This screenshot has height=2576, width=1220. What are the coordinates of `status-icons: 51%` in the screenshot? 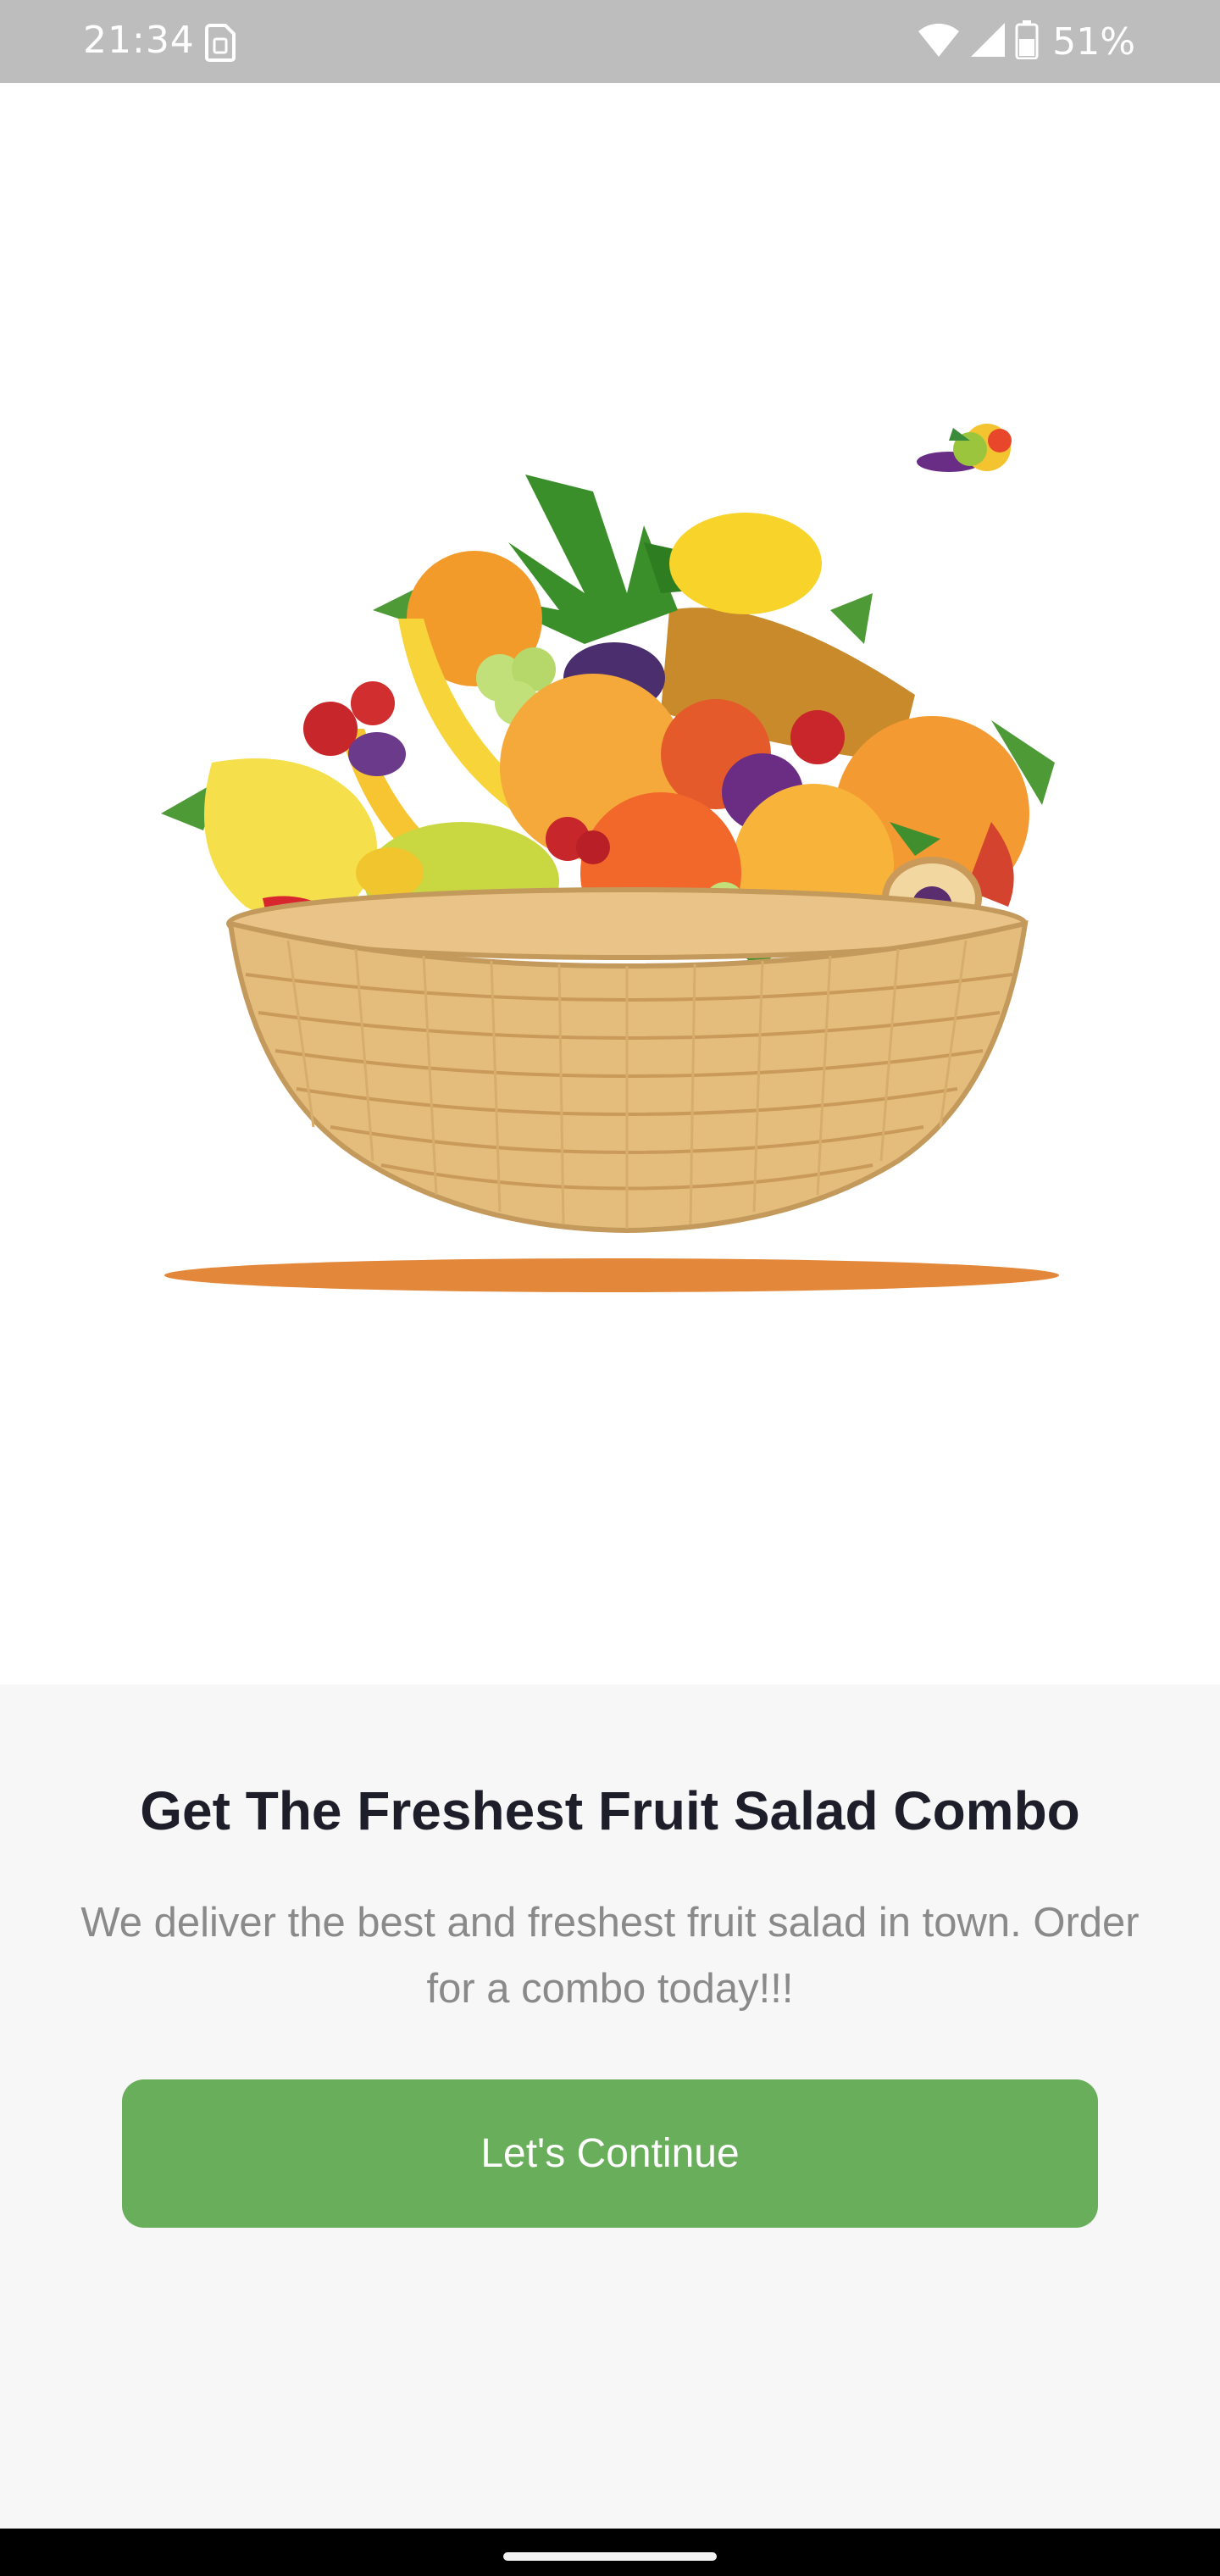 It's located at (1026, 41).